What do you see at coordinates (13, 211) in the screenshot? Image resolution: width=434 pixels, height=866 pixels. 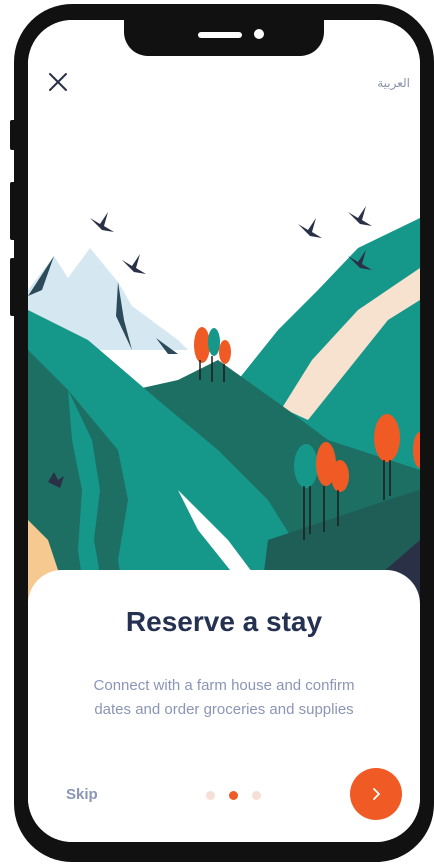 I see `volume-up-button` at bounding box center [13, 211].